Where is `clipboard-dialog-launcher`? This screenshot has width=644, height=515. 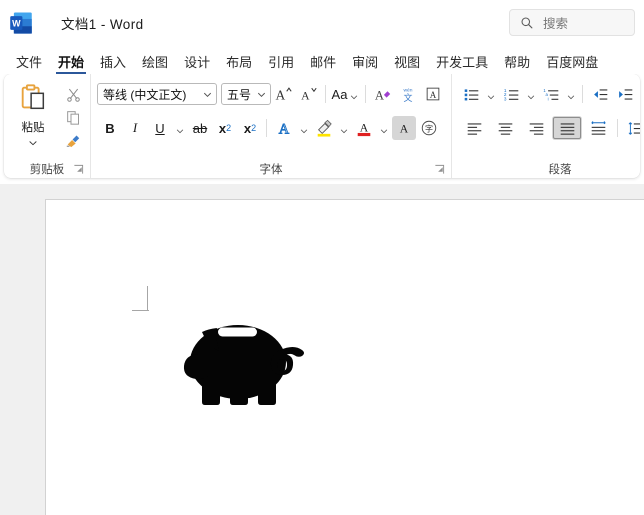 clipboard-dialog-launcher is located at coordinates (78, 169).